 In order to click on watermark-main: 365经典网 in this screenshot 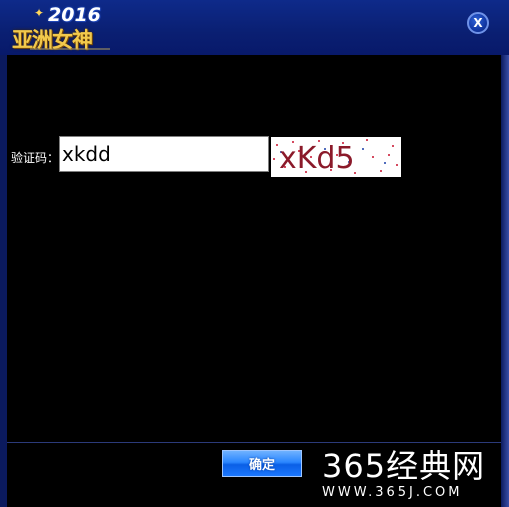, I will do `click(404, 466)`.